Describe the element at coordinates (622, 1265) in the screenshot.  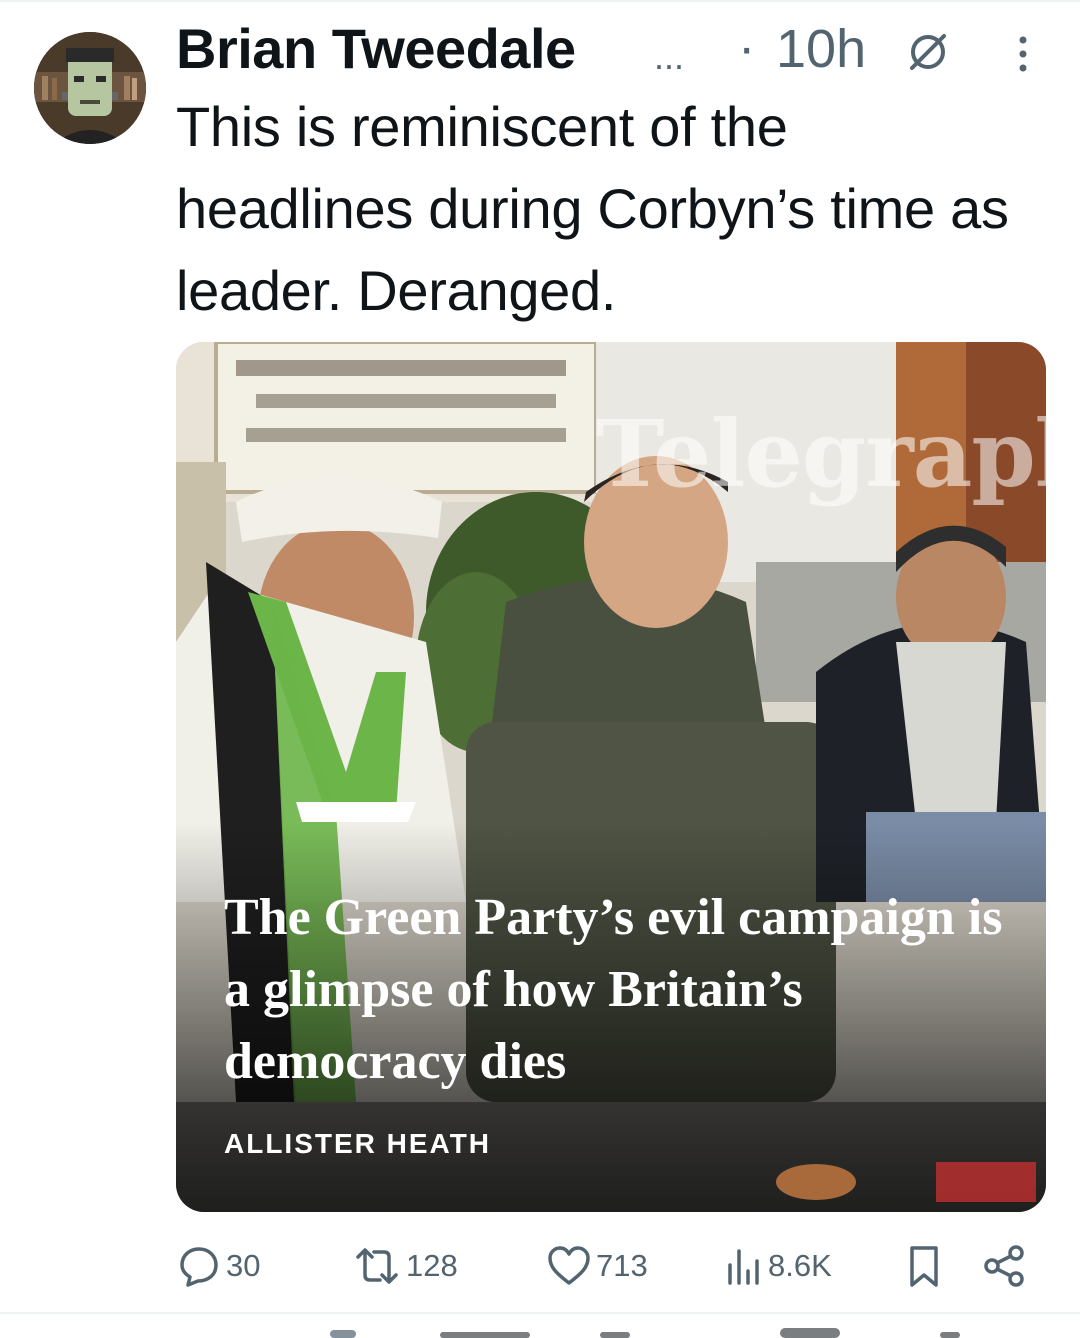
I see `like-count: 713` at that location.